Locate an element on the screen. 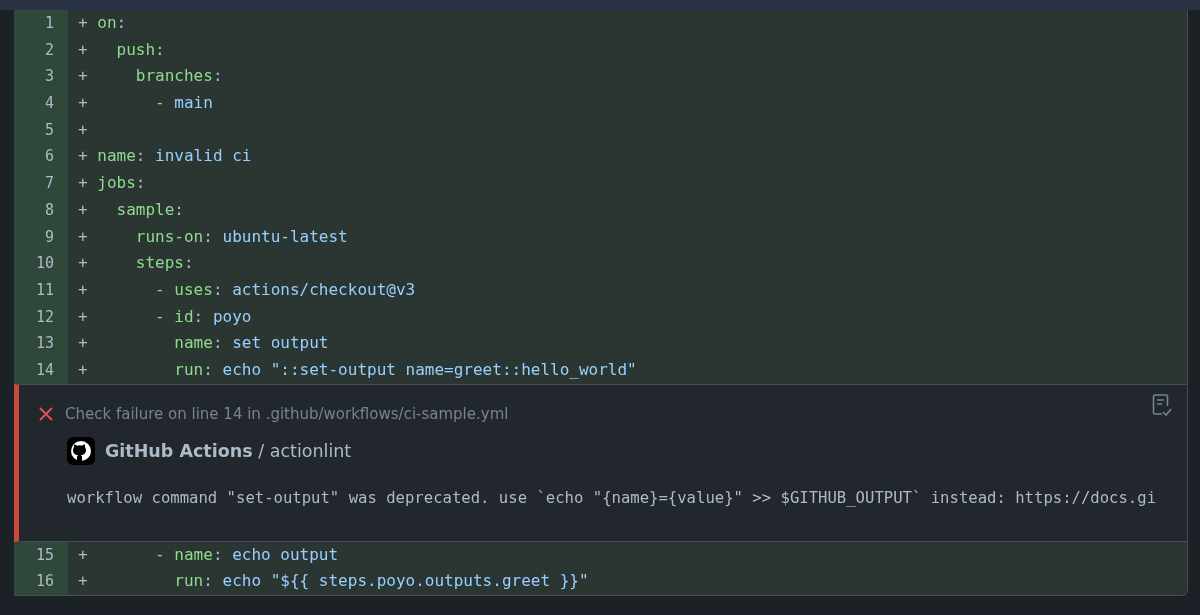 Image resolution: width=1200 pixels, height=615 pixels. code-line: + - name: echo output is located at coordinates (208, 554).